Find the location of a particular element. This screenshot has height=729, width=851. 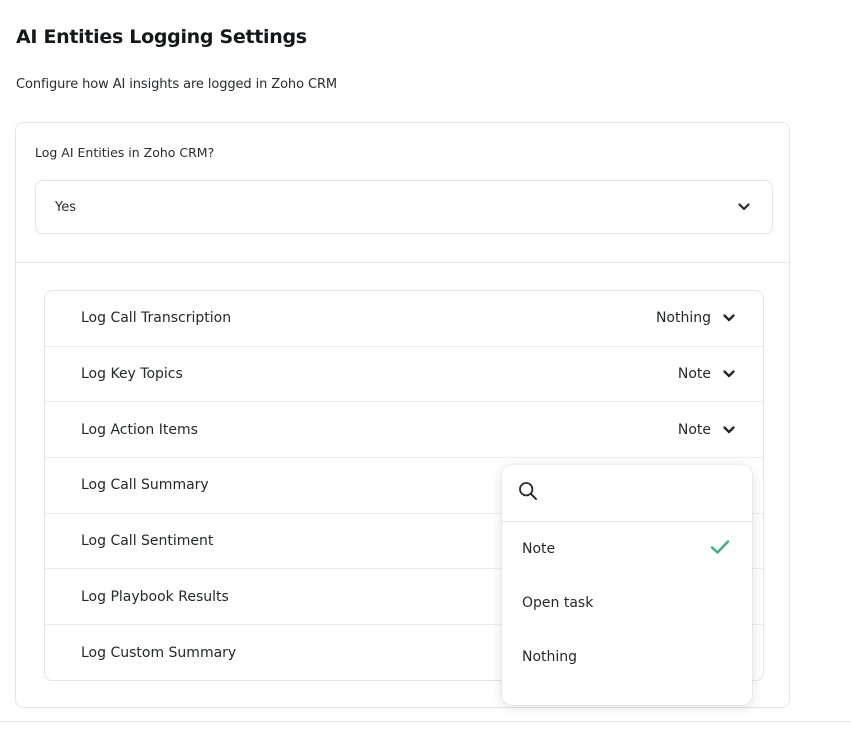

log-entities-select: Yes is located at coordinates (404, 207).